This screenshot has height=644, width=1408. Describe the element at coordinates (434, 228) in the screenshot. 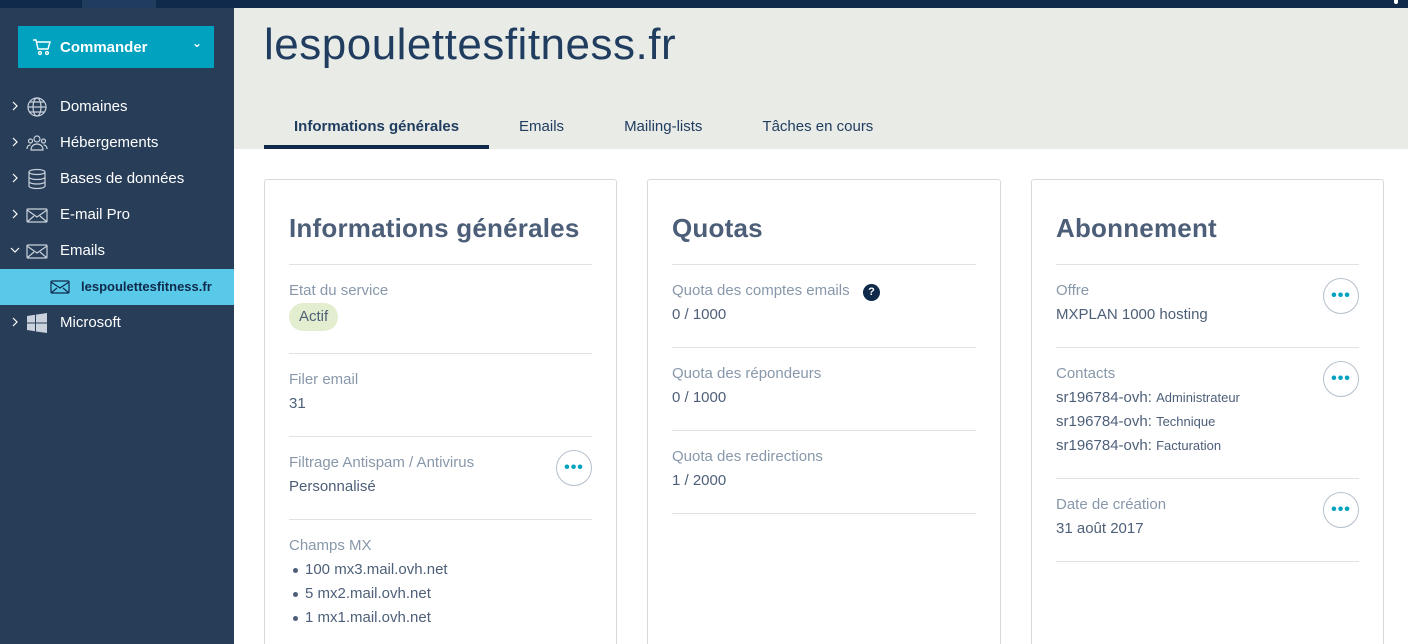

I see `card-title: Informations générales` at that location.